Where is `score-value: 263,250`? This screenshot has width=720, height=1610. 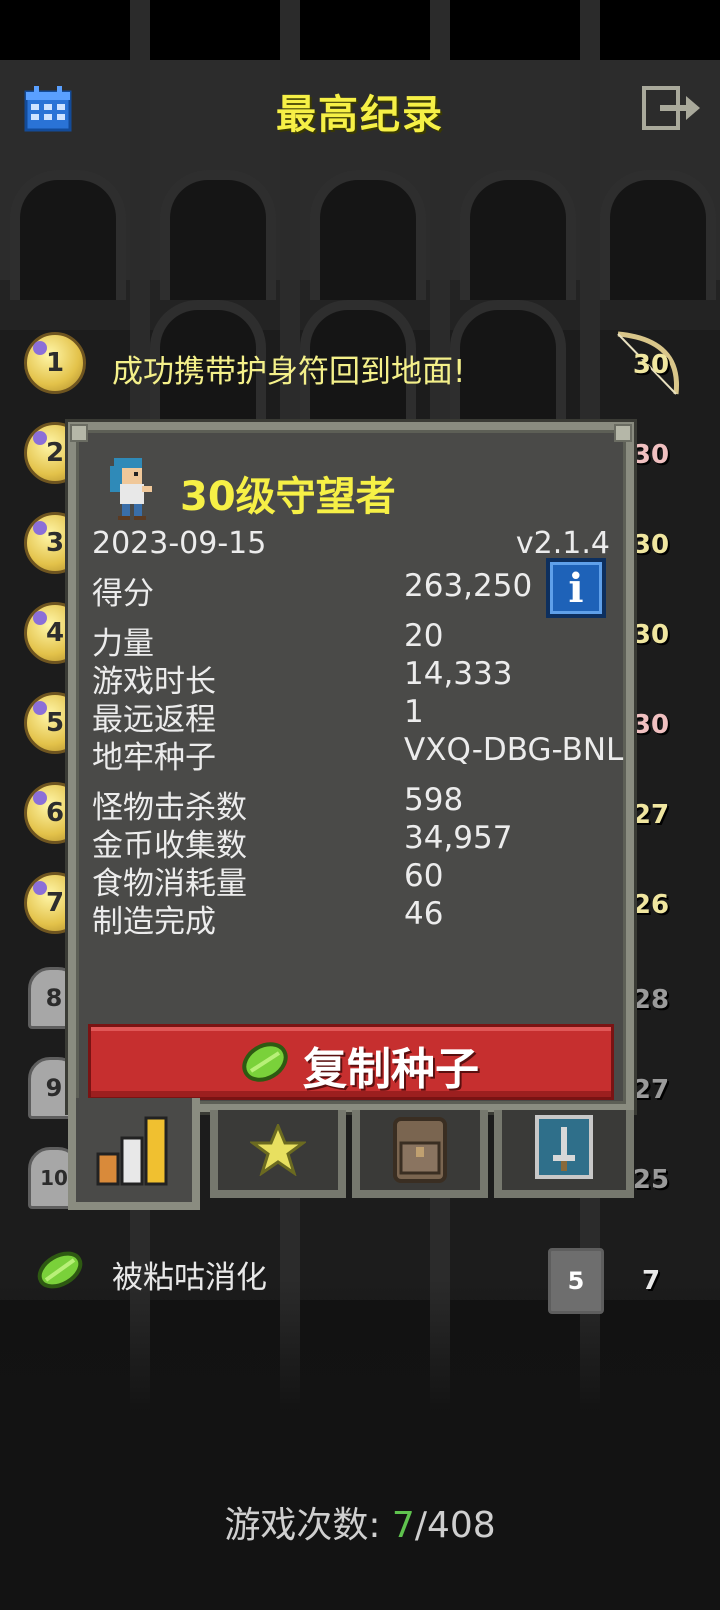
score-value: 263,250 is located at coordinates (468, 586).